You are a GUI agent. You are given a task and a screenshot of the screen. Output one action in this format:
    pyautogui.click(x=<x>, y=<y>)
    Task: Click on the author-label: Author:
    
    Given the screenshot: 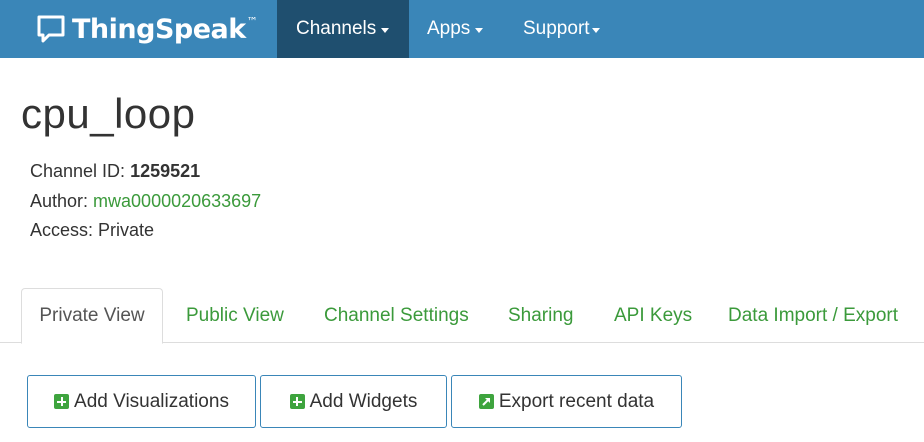 What is the action you would take?
    pyautogui.click(x=62, y=201)
    